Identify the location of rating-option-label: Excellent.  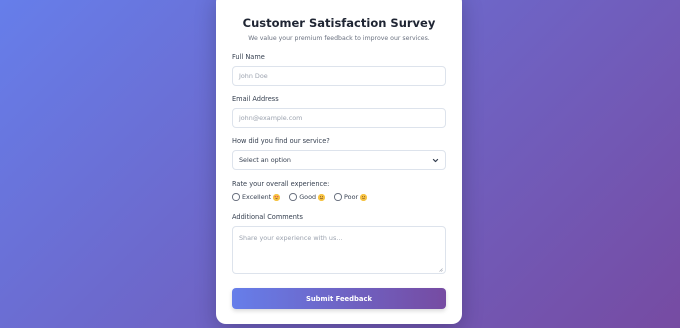
(257, 197).